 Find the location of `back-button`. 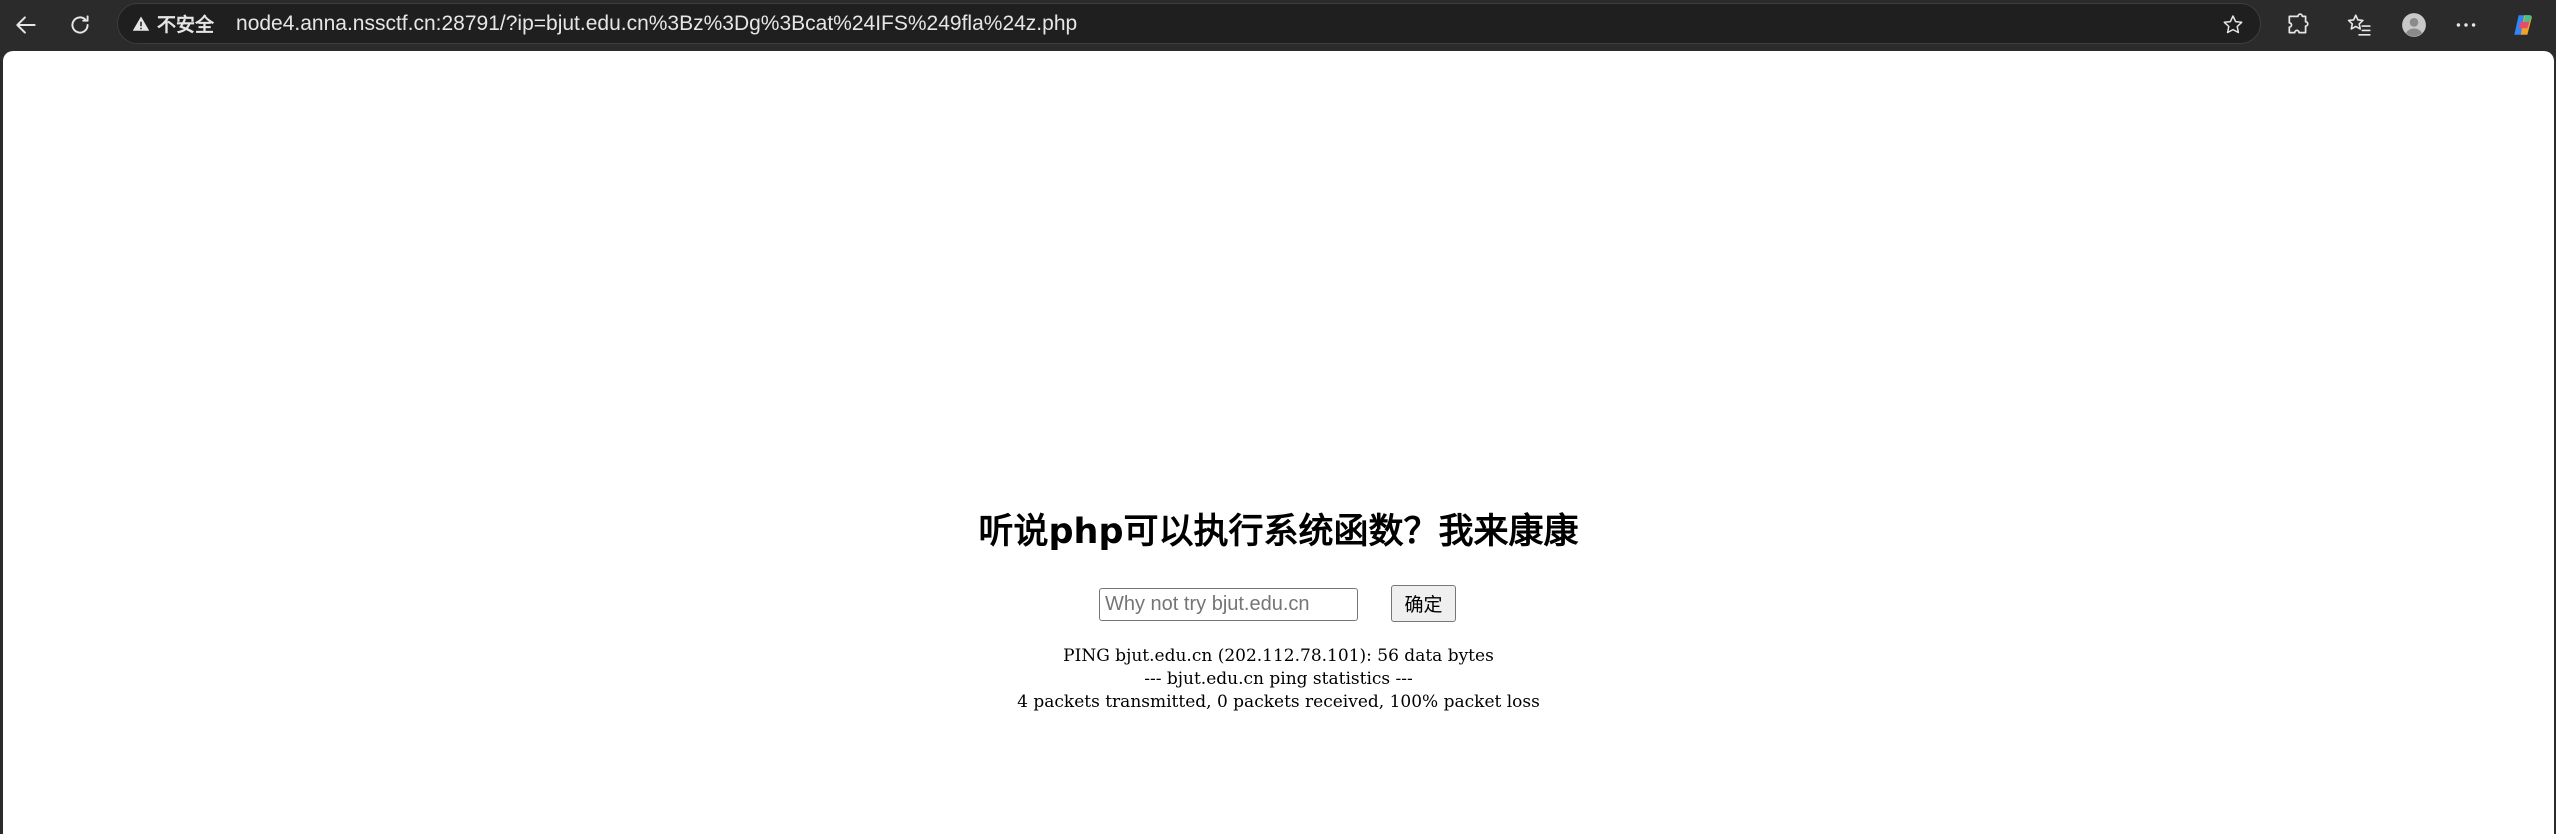

back-button is located at coordinates (26, 25).